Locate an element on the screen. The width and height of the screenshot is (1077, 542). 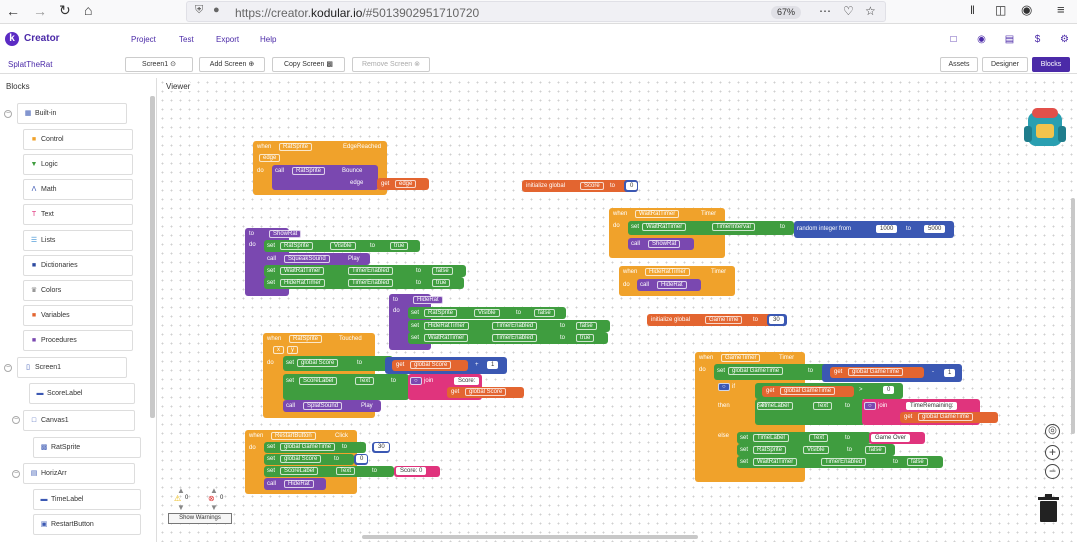
set-scorelabel-text-block: set ScoreLabel Text to is located at coordinates (346, 387).